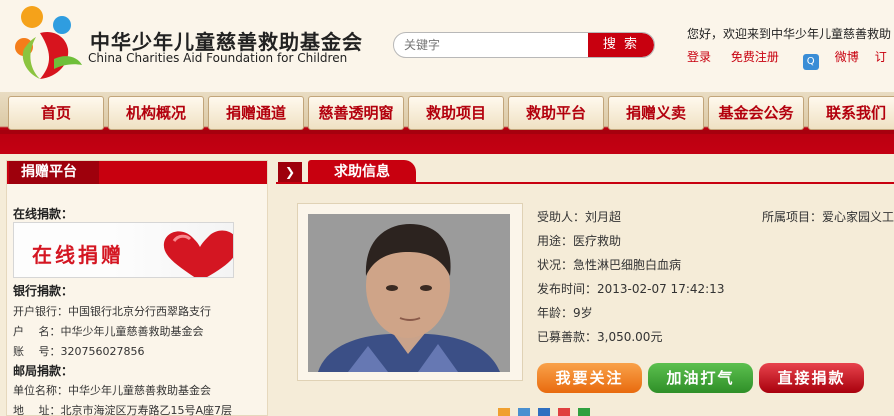 This screenshot has width=894, height=416. What do you see at coordinates (589, 378) in the screenshot?
I see `follow-button: 我要关注` at bounding box center [589, 378].